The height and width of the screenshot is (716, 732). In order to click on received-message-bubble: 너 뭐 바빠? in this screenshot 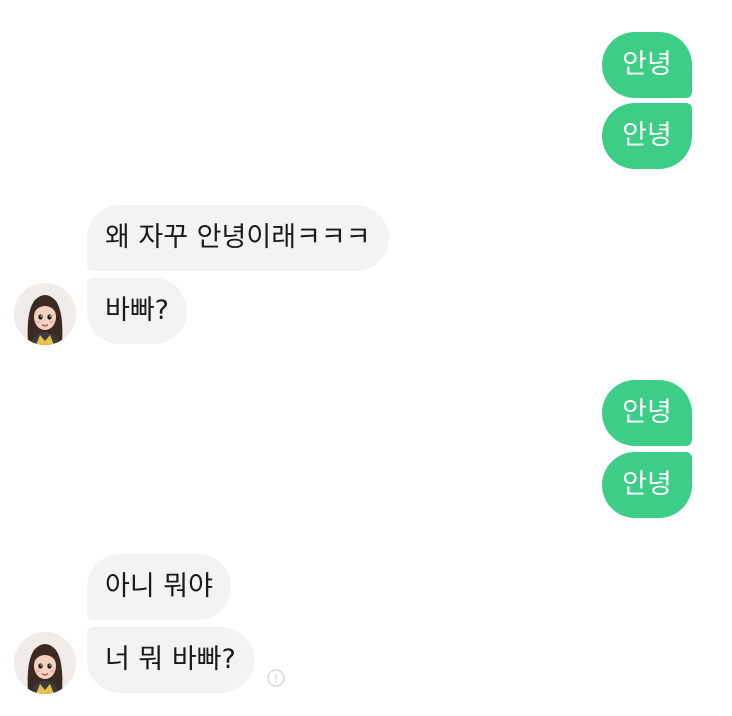, I will do `click(170, 660)`.